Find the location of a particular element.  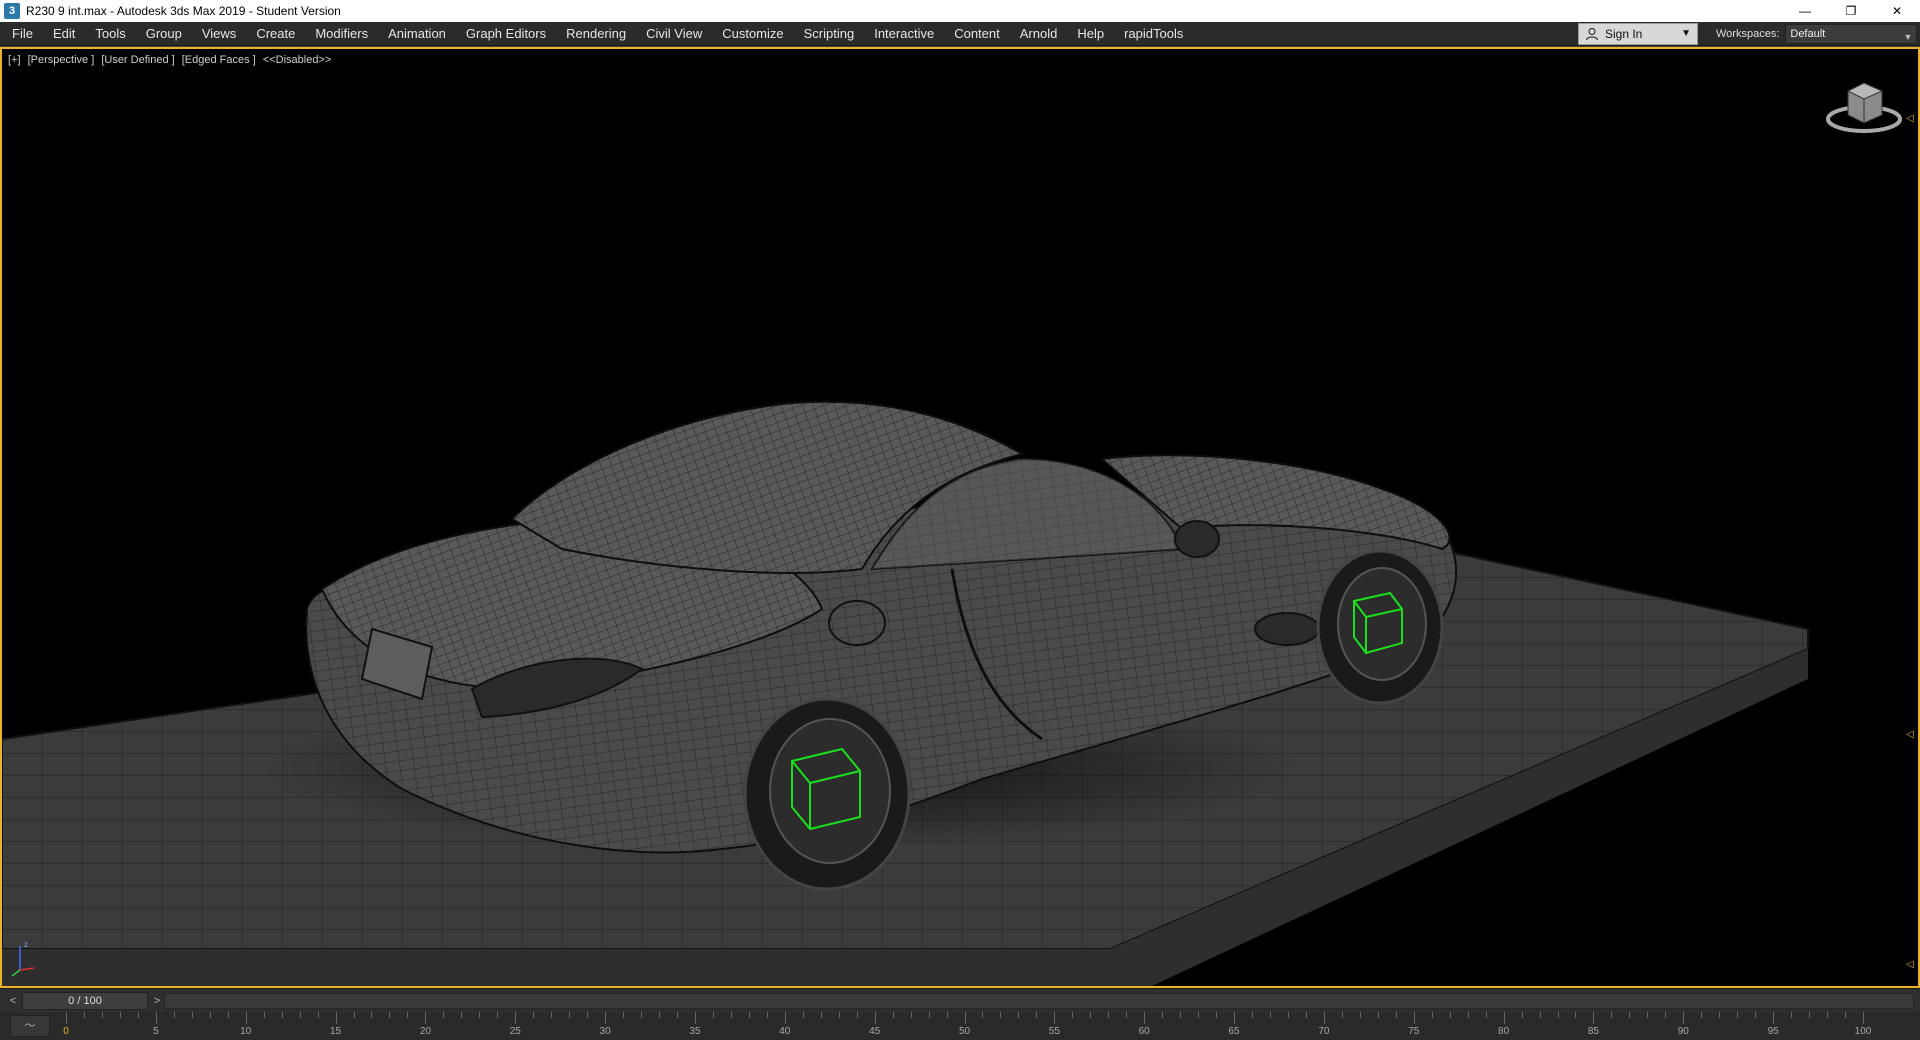

ruler-tick-label: 0 is located at coordinates (66, 1031).